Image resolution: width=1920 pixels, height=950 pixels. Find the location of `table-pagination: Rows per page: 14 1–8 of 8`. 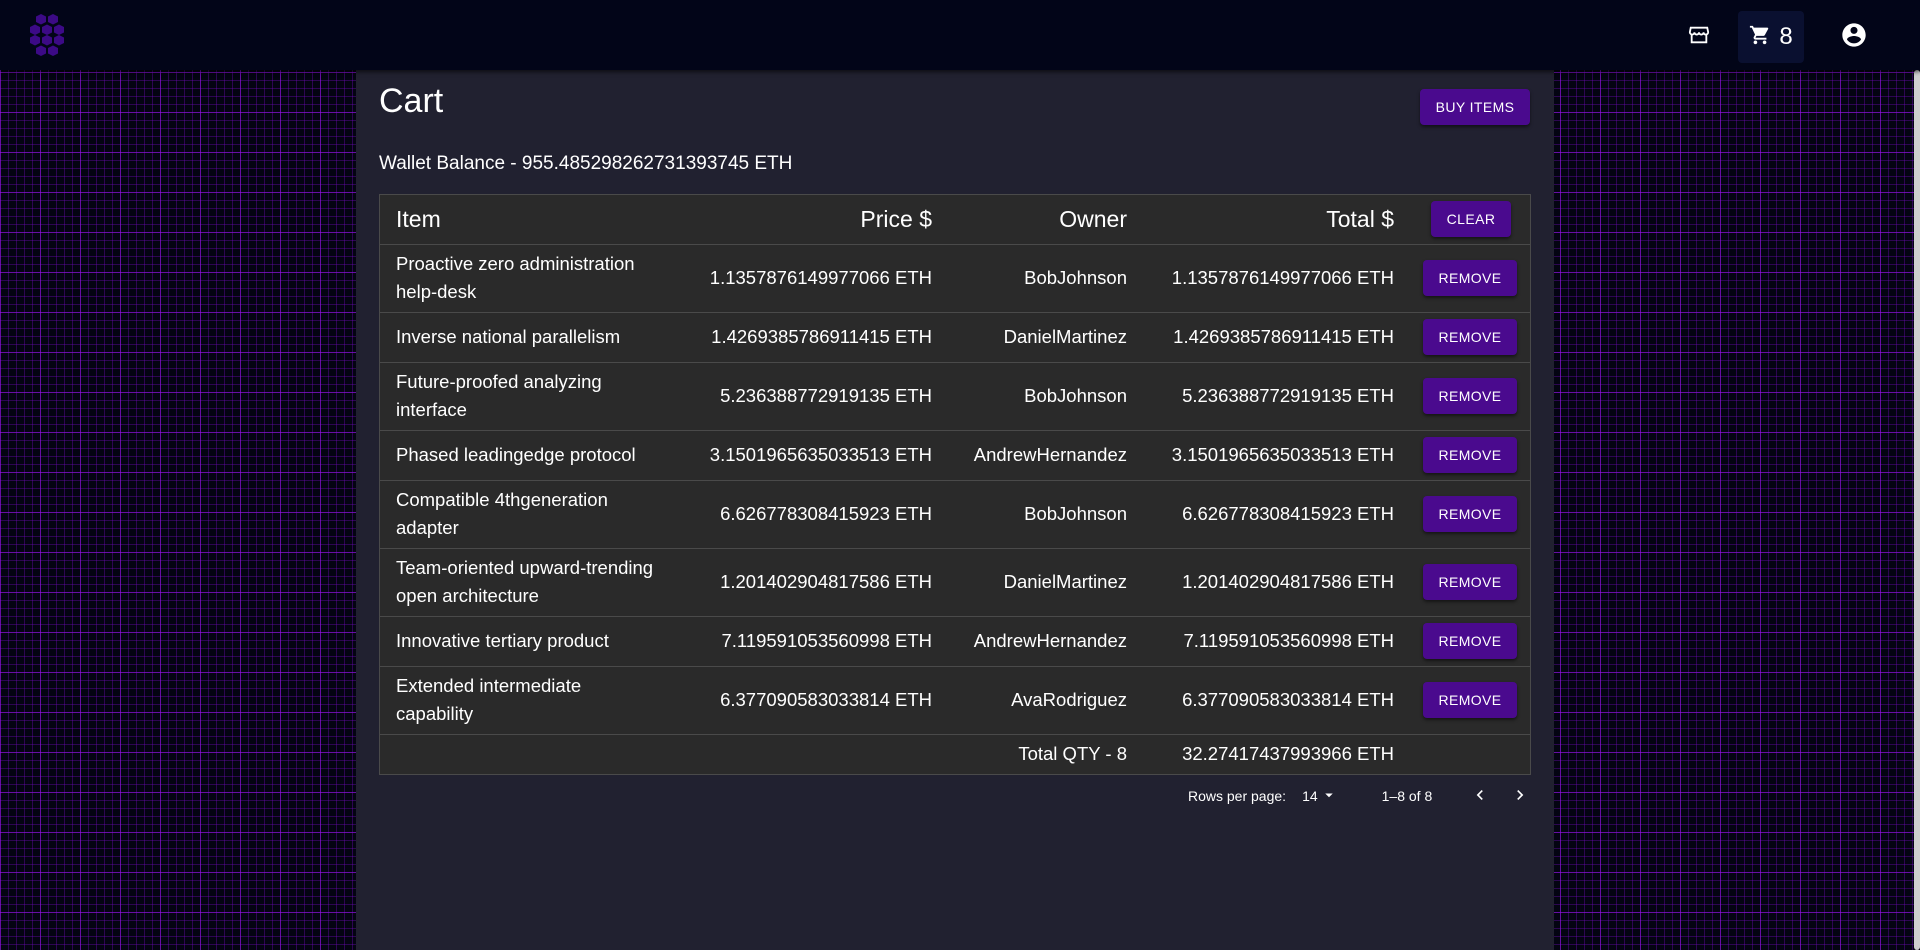

table-pagination: Rows per page: 14 1–8 of 8 is located at coordinates (1367, 796).